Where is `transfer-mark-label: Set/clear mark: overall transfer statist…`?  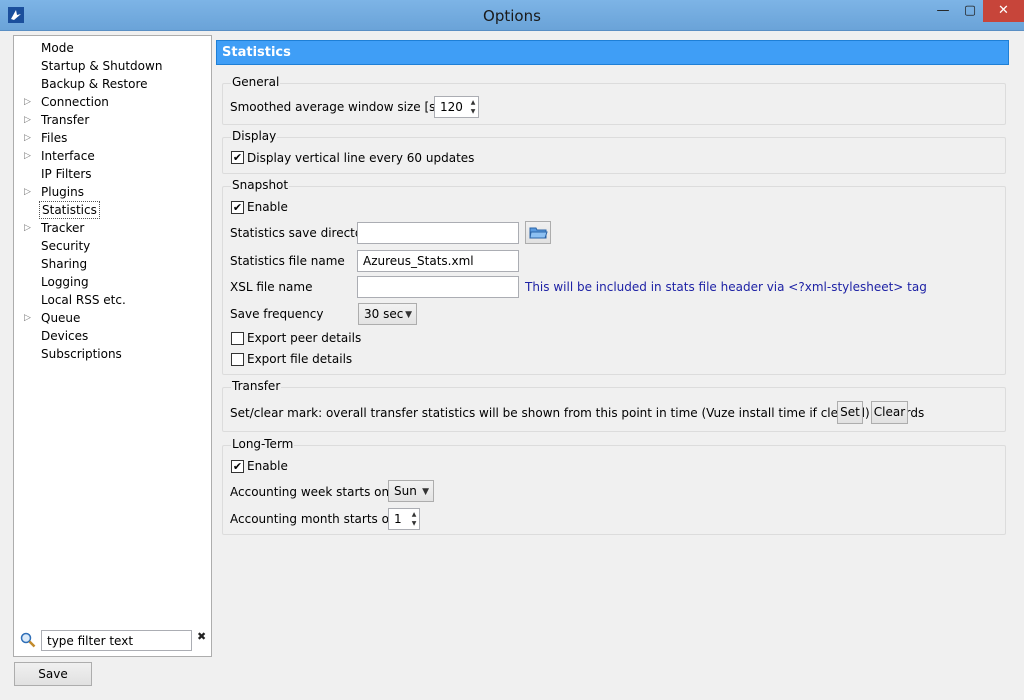
transfer-mark-label: Set/clear mark: overall transfer statist… is located at coordinates (577, 413).